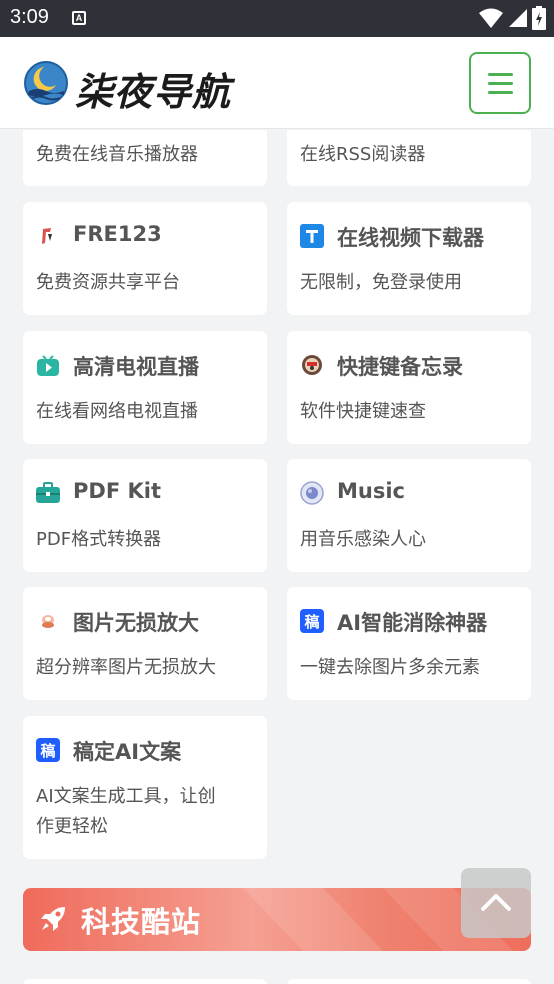 Image resolution: width=554 pixels, height=984 pixels. I want to click on card-title: PDF Kit, so click(117, 491).